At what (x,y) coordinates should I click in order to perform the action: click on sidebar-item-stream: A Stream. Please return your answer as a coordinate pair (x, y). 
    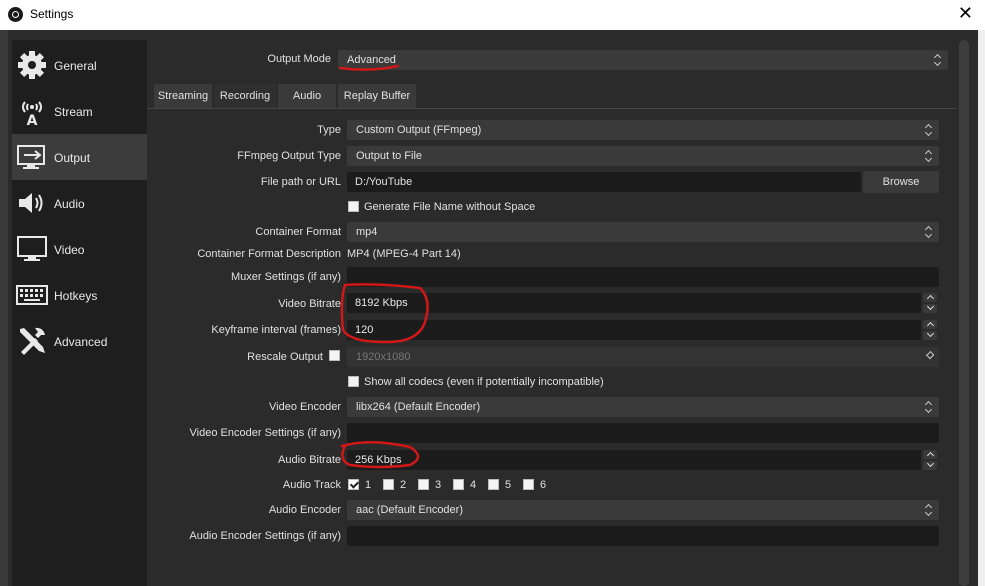
    Looking at the image, I should click on (79, 111).